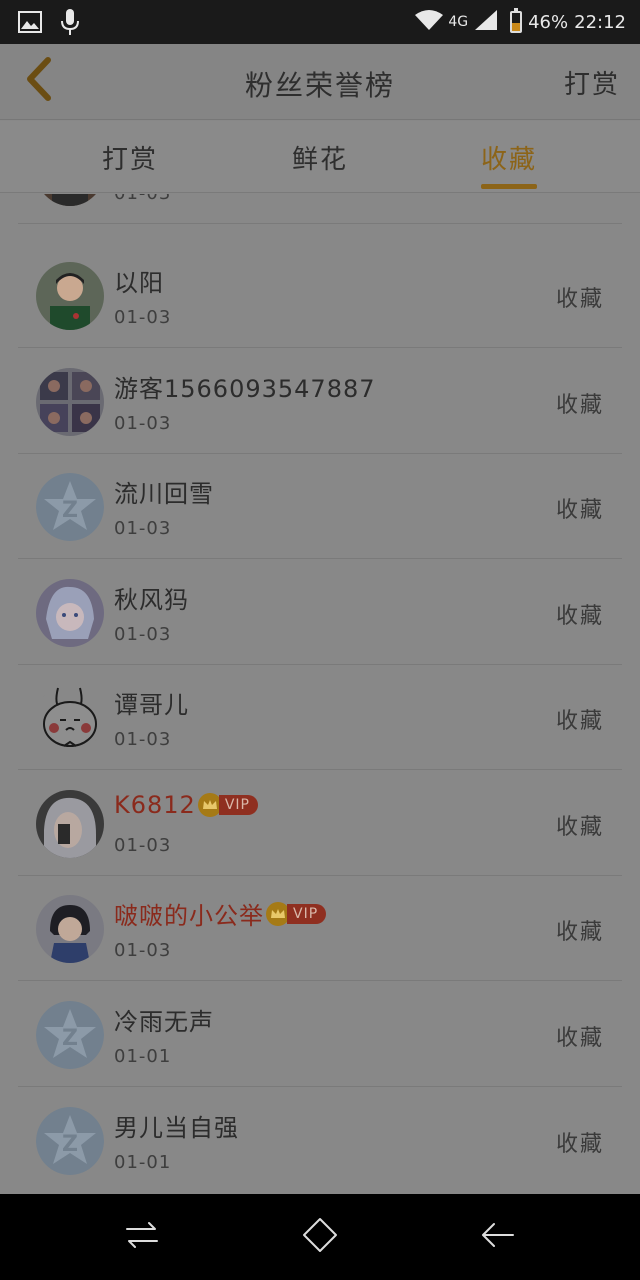  What do you see at coordinates (320, 209) in the screenshot?
I see `list-item: 01-03 收藏` at bounding box center [320, 209].